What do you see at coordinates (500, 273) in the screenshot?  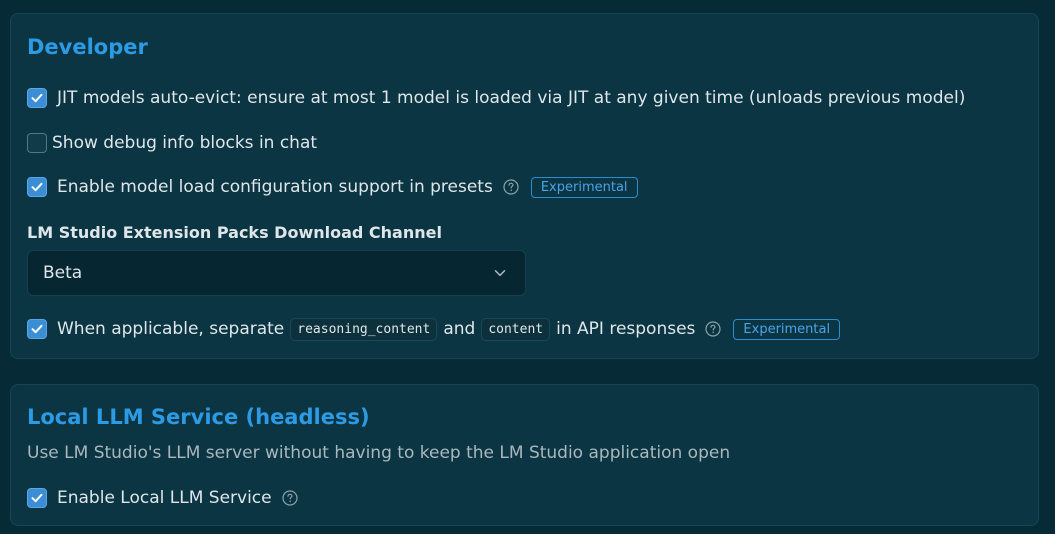 I see `chevron-down-icon` at bounding box center [500, 273].